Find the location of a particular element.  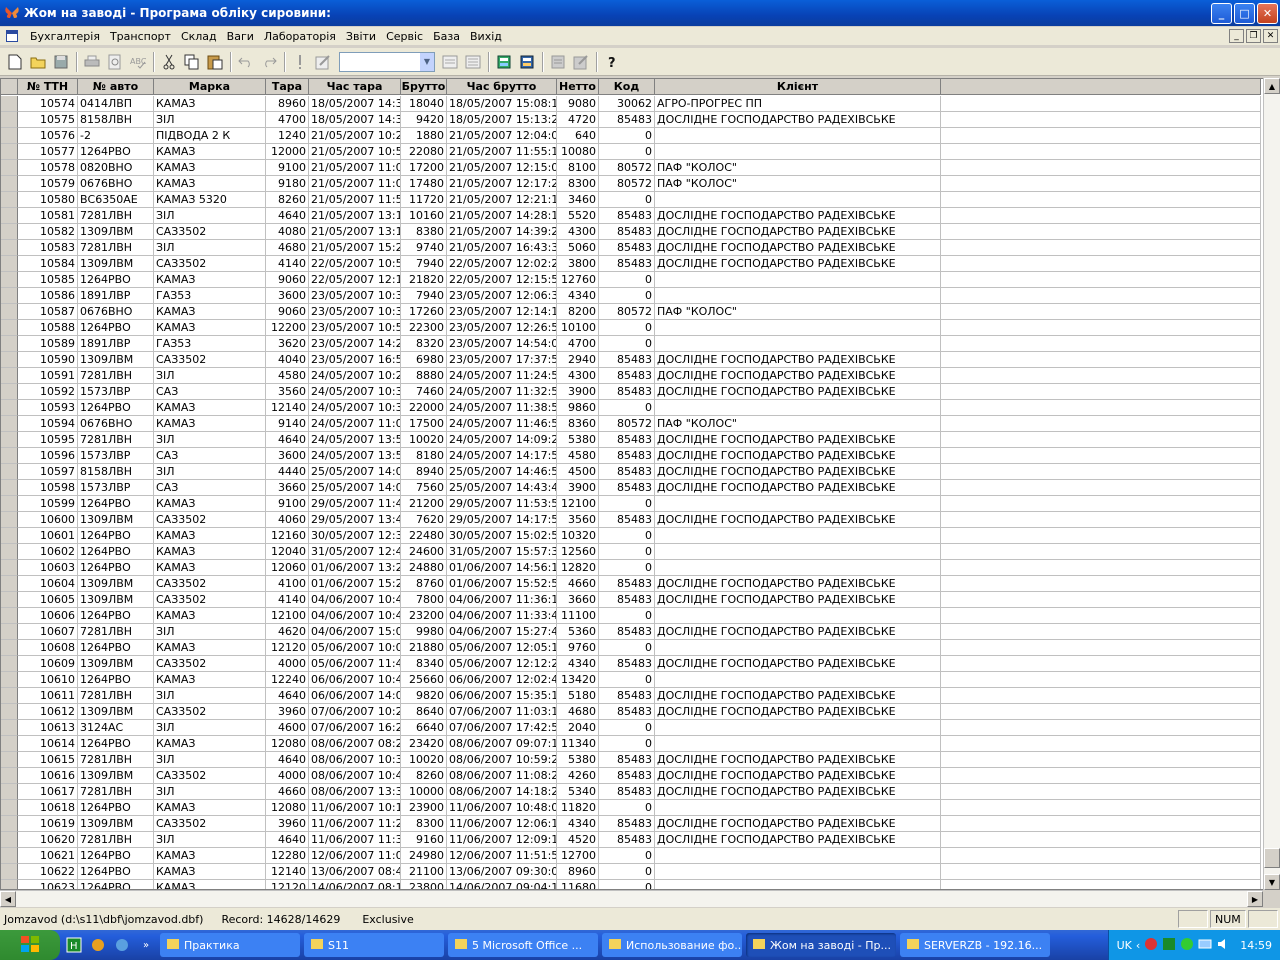

cell-5: 23200 is located at coordinates (424, 616).